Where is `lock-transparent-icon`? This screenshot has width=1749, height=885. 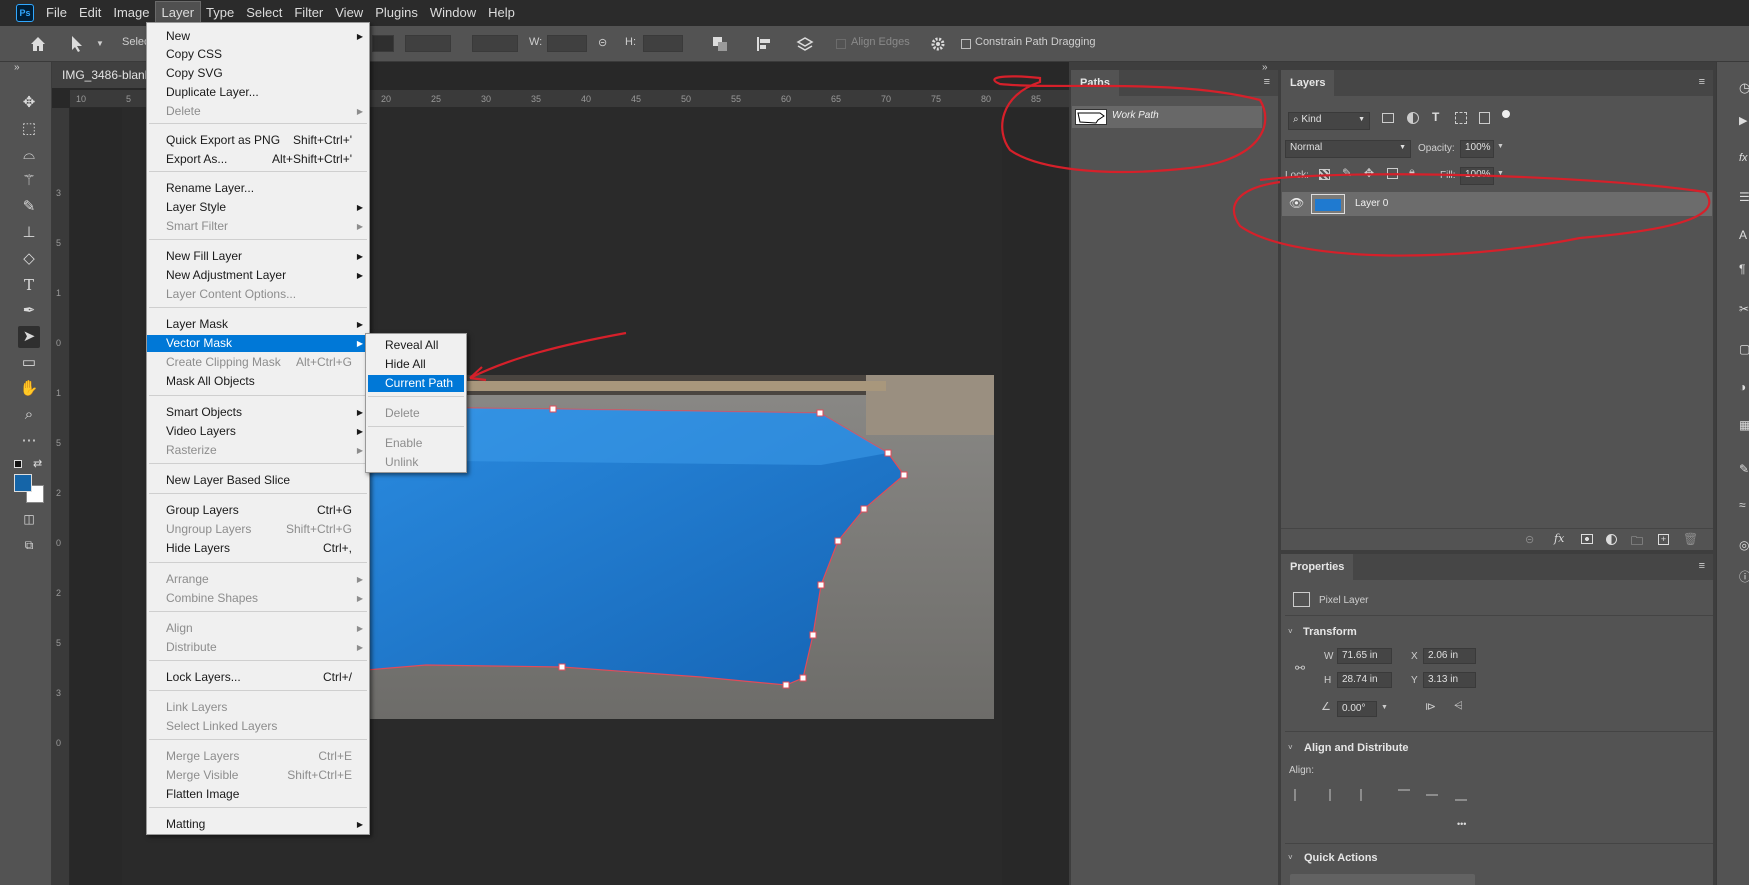 lock-transparent-icon is located at coordinates (1324, 174).